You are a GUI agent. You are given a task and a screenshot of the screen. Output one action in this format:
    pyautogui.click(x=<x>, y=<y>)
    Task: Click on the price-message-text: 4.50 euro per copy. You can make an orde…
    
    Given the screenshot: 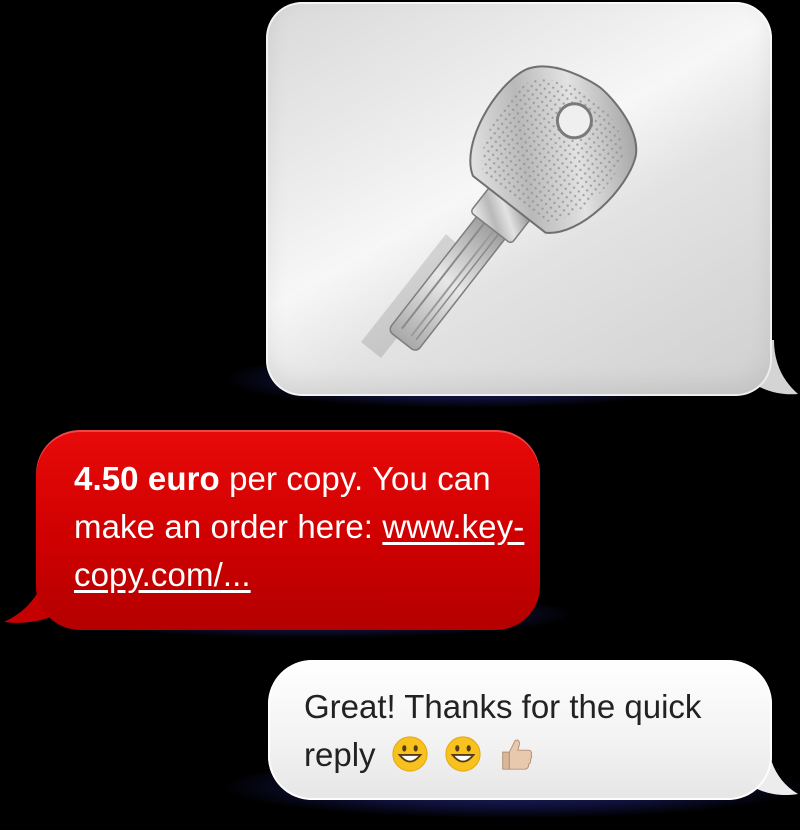 What is the action you would take?
    pyautogui.click(x=304, y=527)
    